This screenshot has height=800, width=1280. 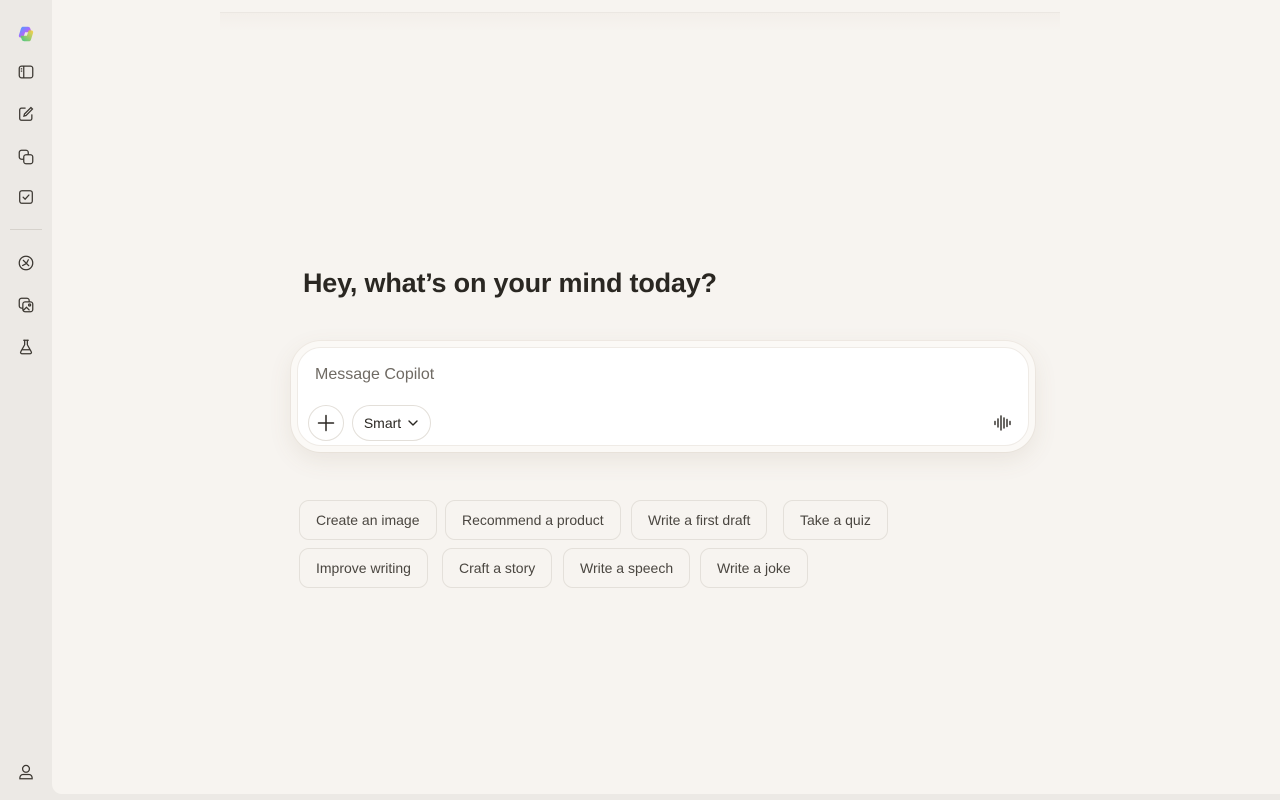 I want to click on sidebar-divider, so click(x=26, y=229).